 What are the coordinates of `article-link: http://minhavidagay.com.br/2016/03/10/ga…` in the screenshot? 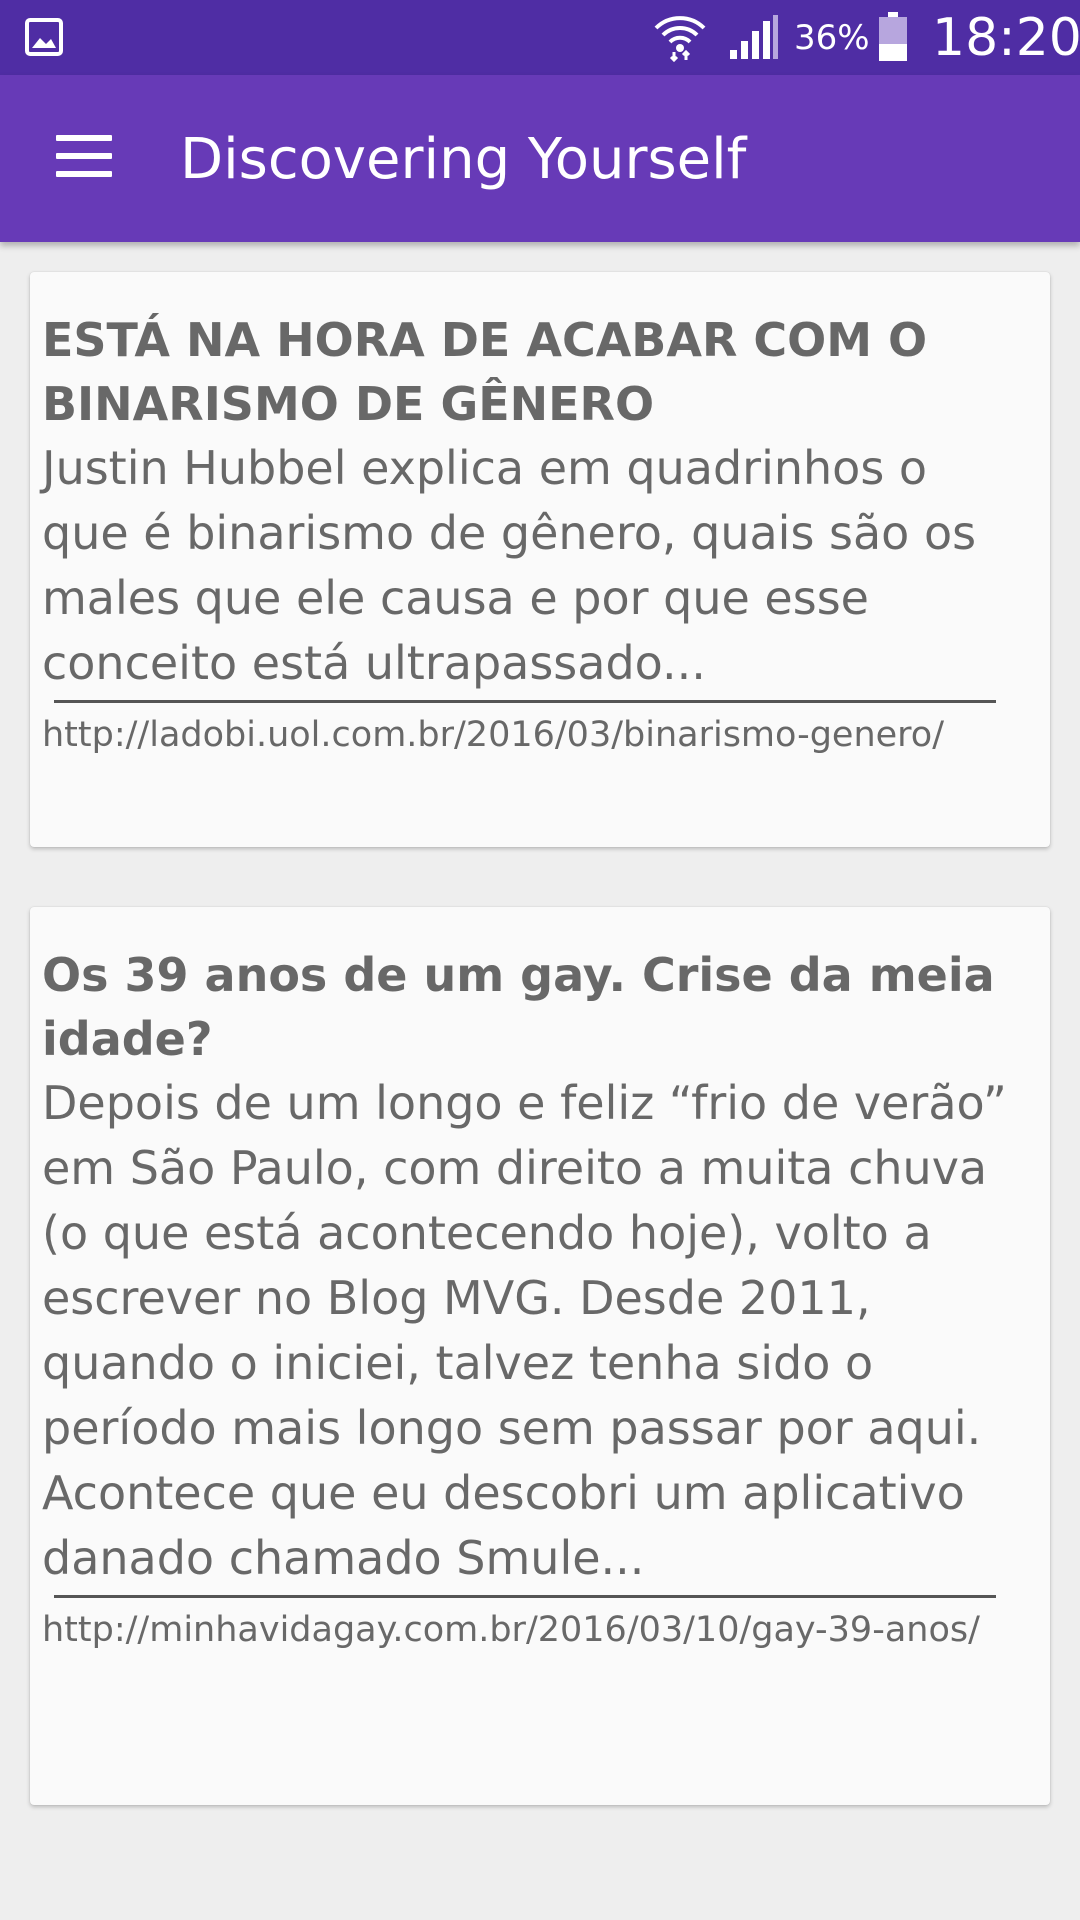 It's located at (526, 1630).